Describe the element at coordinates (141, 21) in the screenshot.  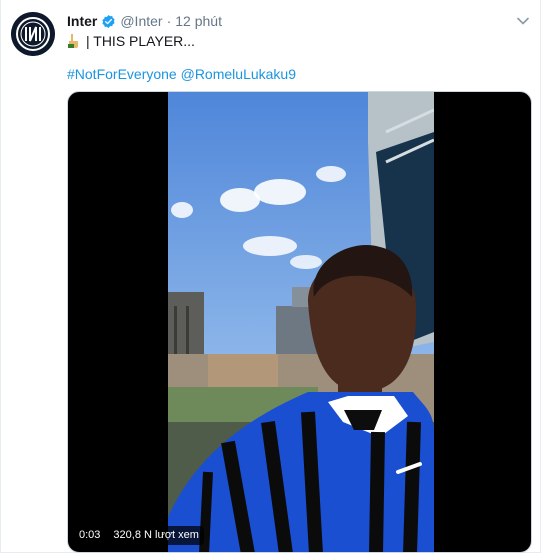
I see `author-handle: @Inter` at that location.